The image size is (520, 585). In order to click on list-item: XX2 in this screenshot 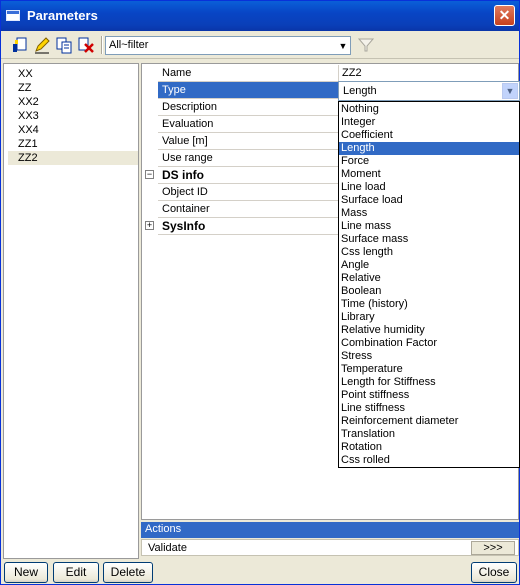, I will do `click(73, 102)`.